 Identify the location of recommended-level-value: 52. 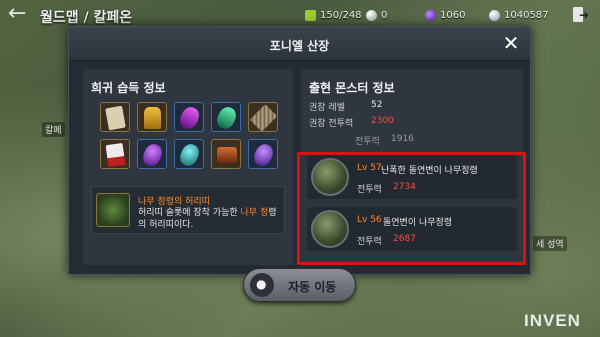
(377, 105).